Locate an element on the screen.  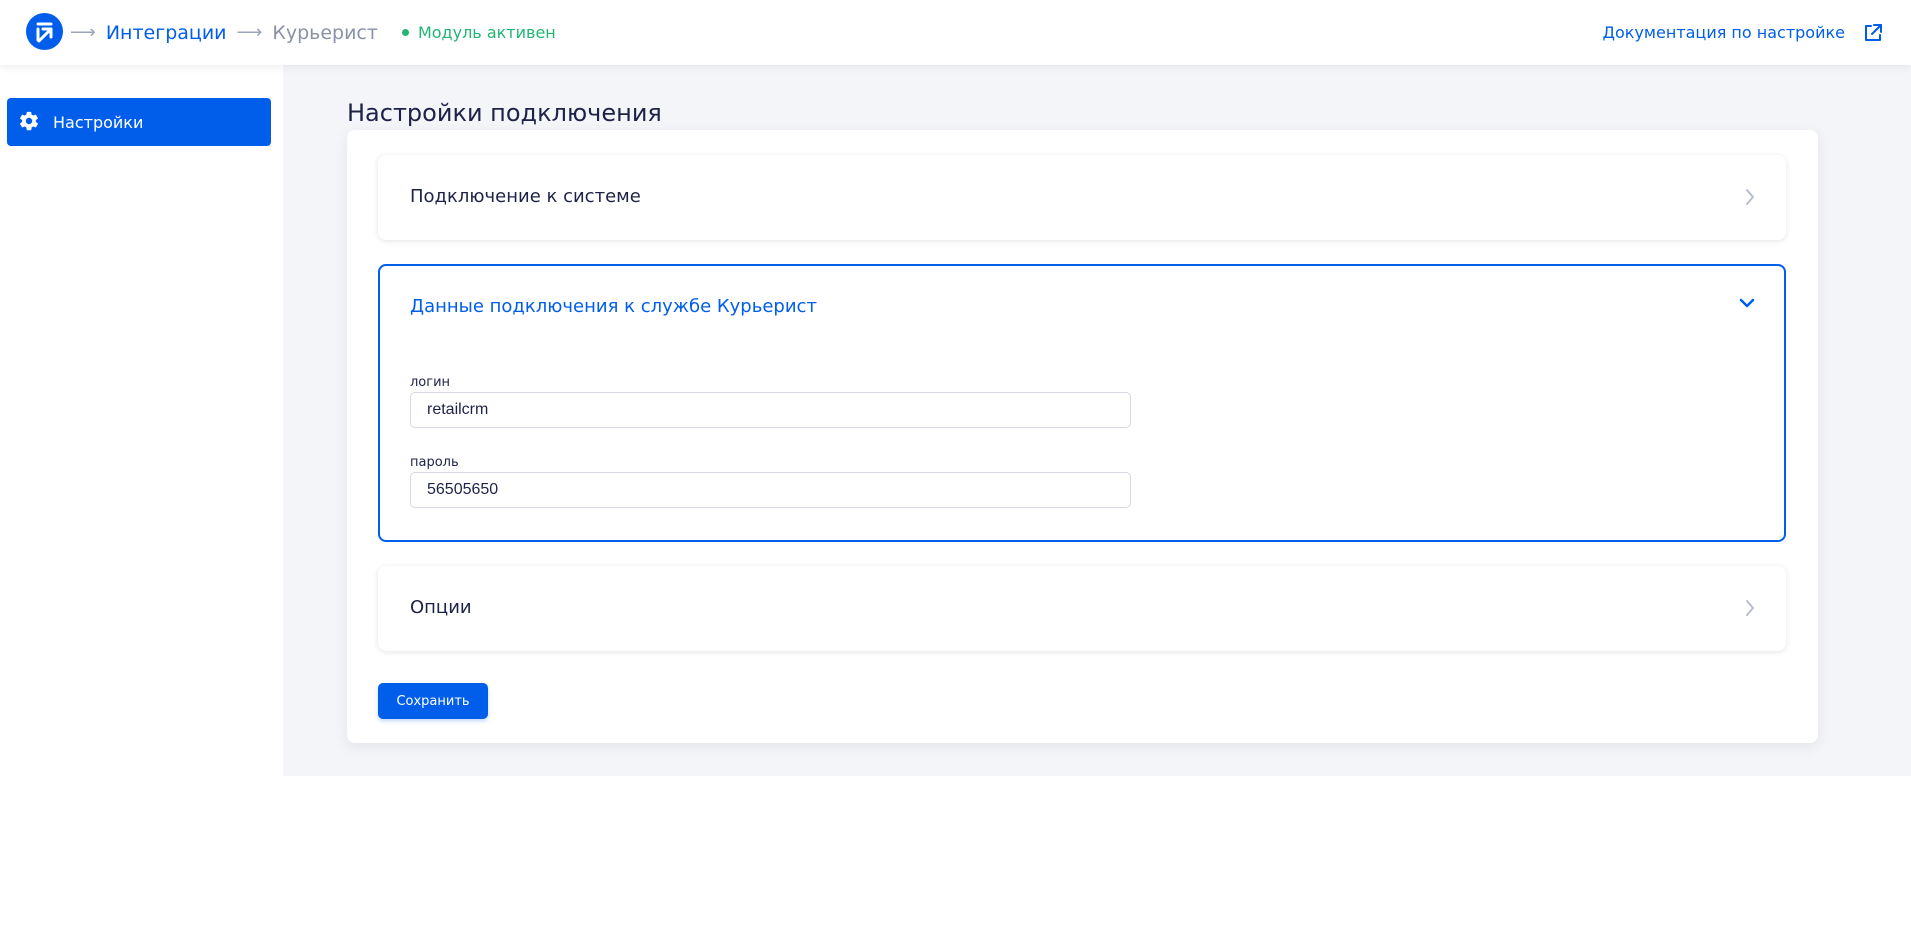
logo-icon is located at coordinates (44, 32).